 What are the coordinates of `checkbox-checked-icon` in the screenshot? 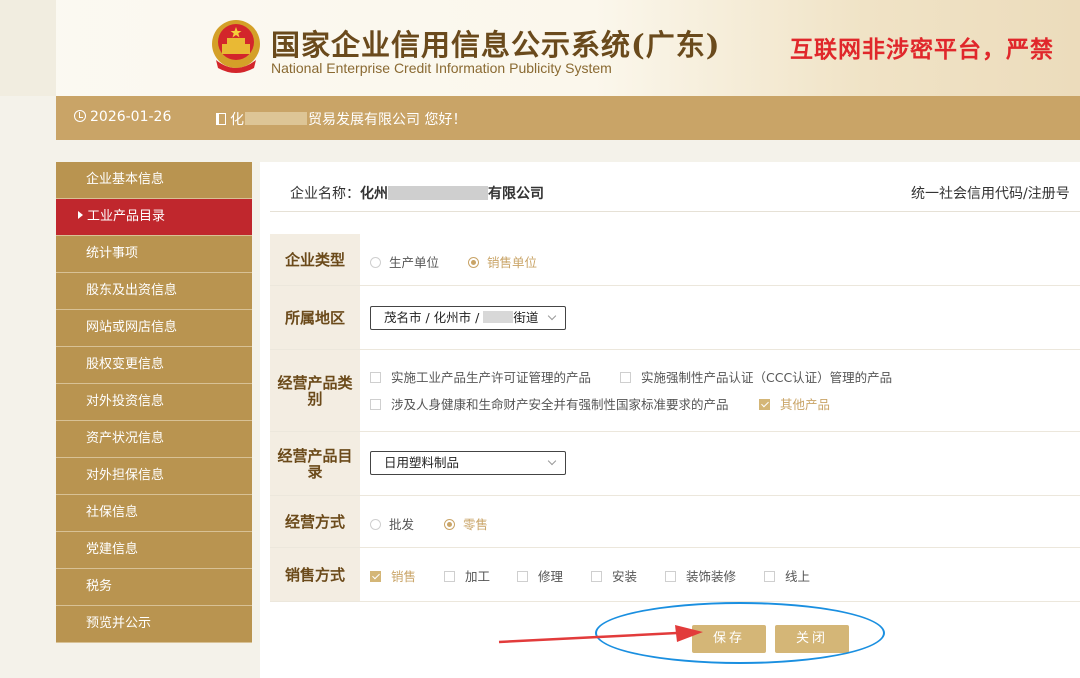 It's located at (375, 576).